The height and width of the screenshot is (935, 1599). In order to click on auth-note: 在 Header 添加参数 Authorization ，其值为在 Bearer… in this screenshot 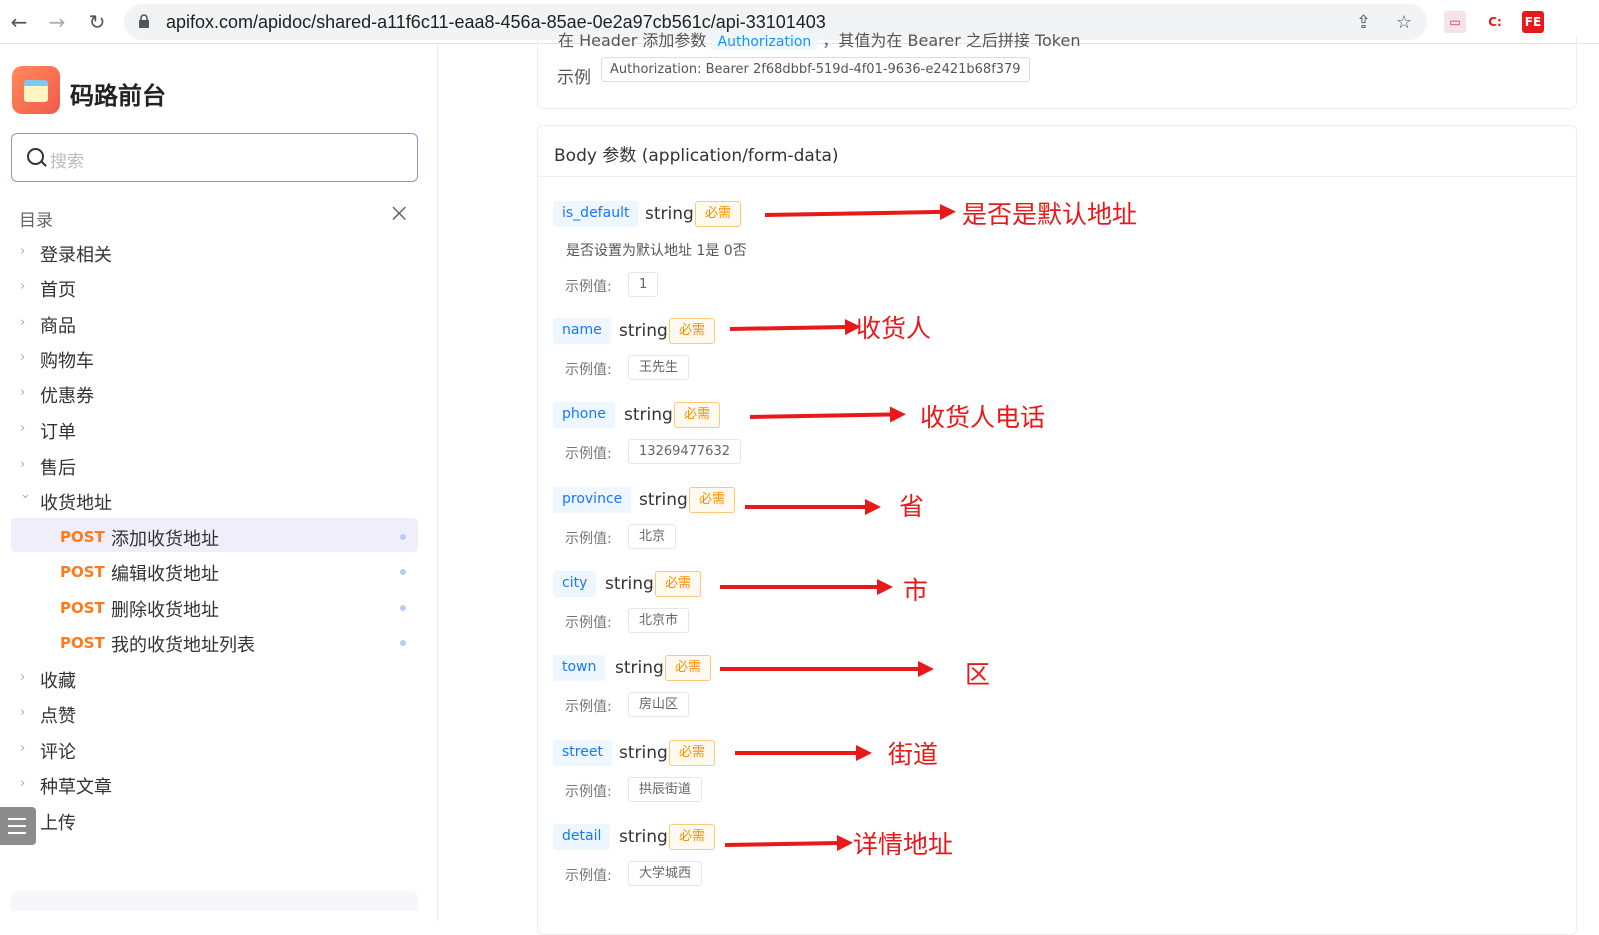, I will do `click(819, 39)`.